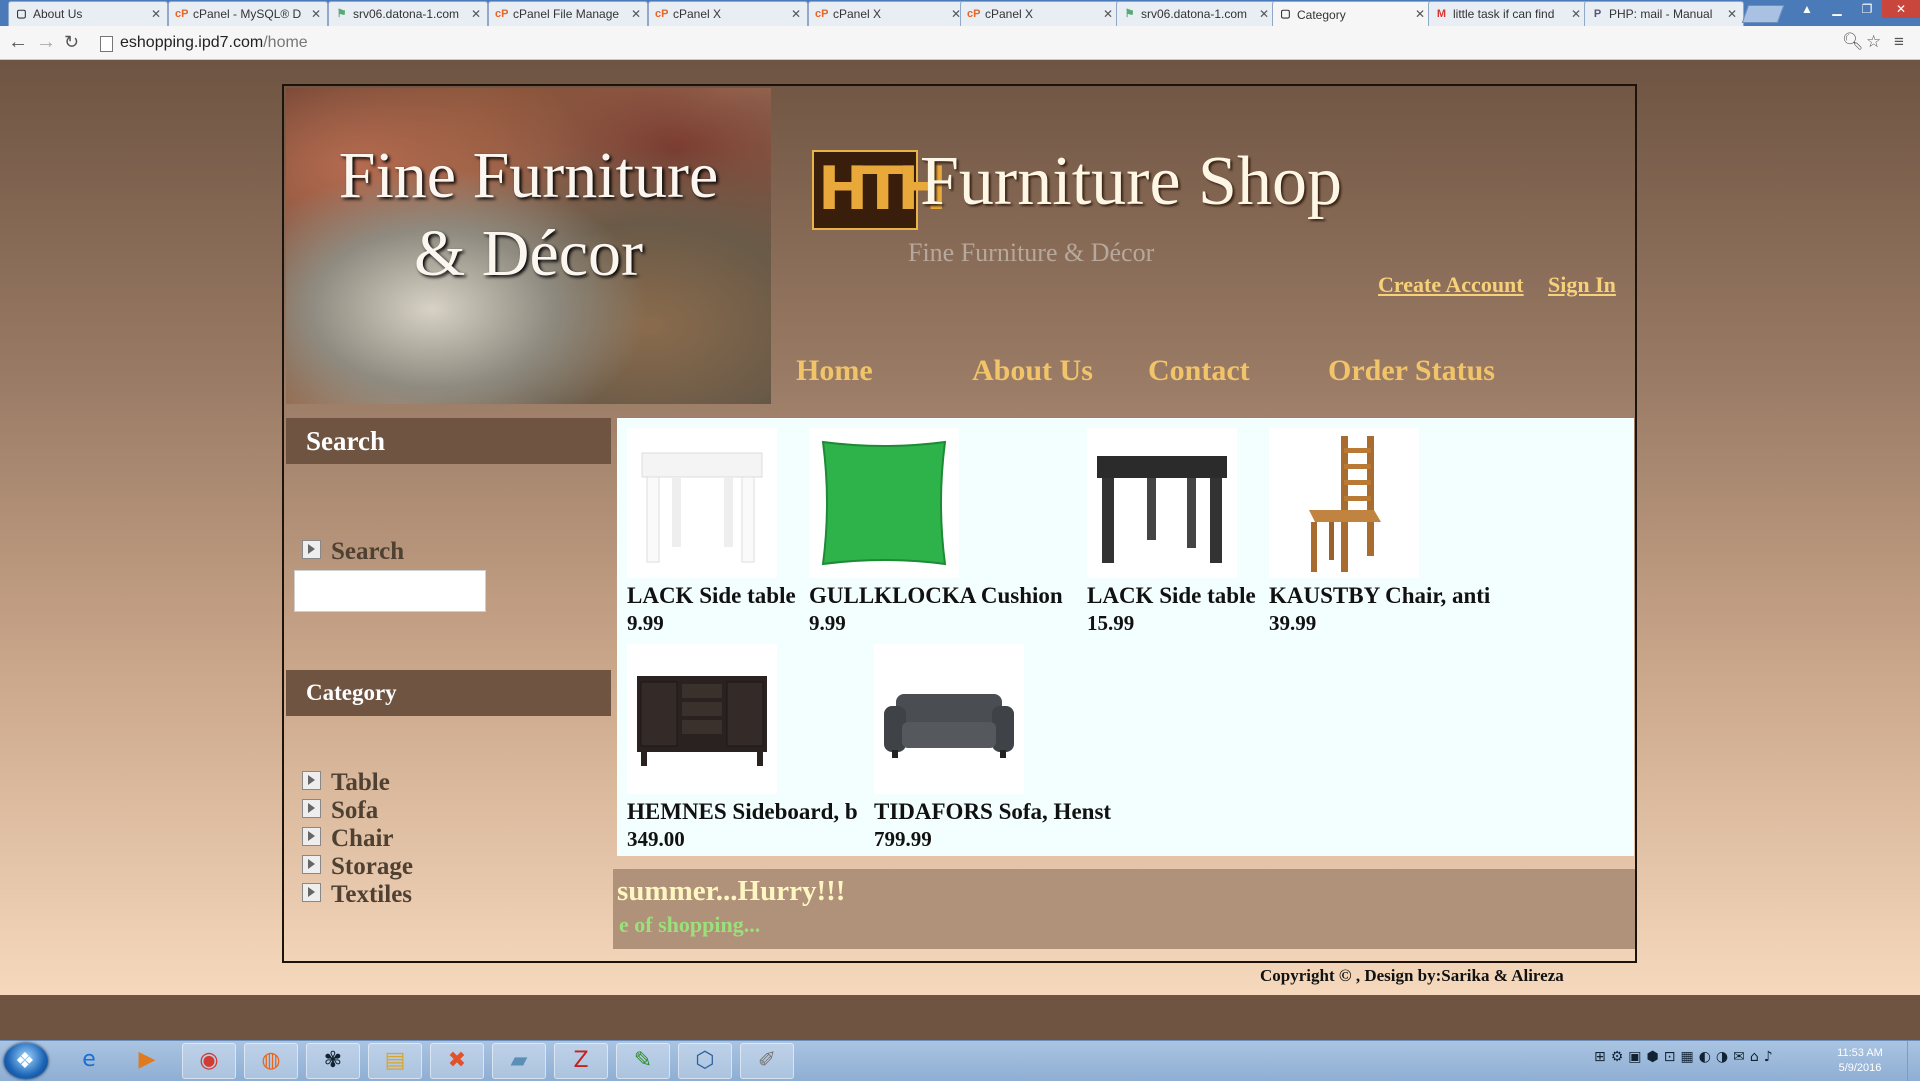  What do you see at coordinates (1899, 42) in the screenshot?
I see `menu-icon: ≡` at bounding box center [1899, 42].